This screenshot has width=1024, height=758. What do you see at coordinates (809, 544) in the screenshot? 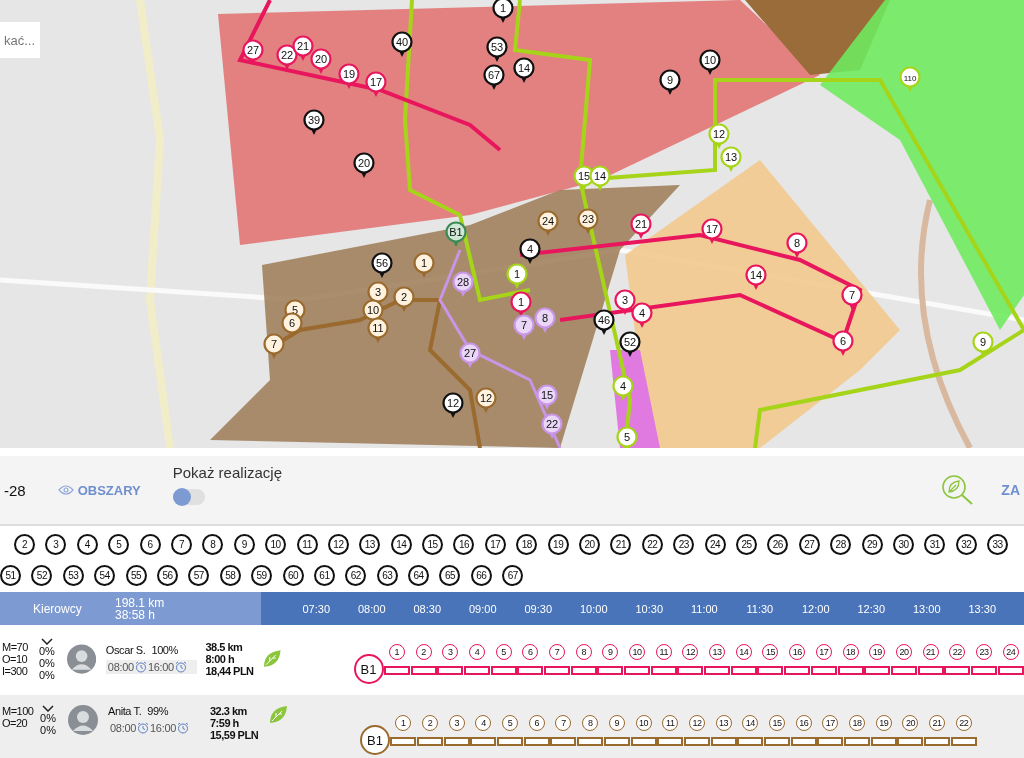
I see `stop-pin: 27` at bounding box center [809, 544].